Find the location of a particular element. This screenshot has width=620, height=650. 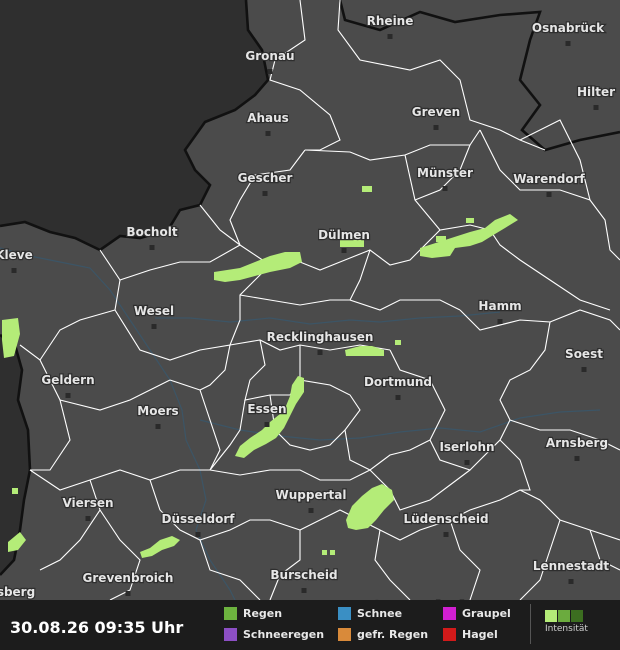

city-marker-bocholt is located at coordinates (152, 247).